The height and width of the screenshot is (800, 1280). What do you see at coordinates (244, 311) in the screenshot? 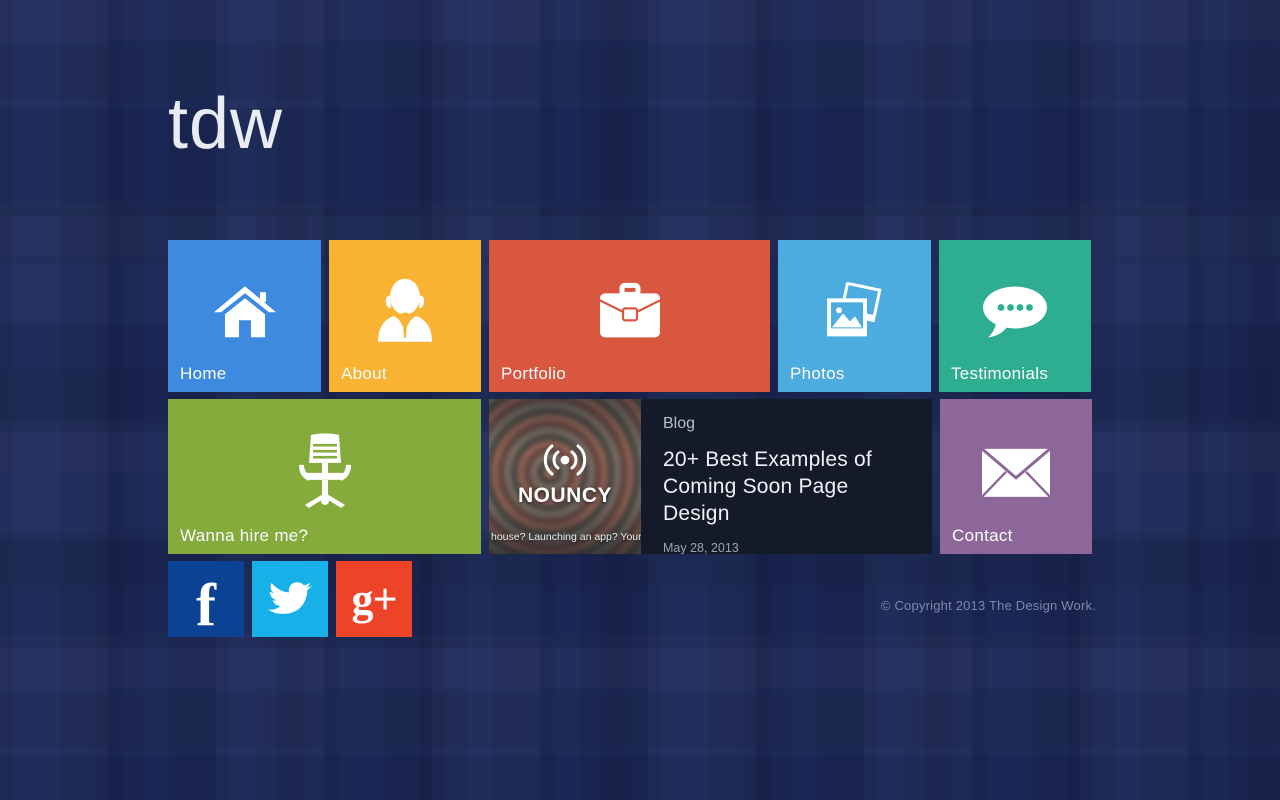
I see `house-icon` at bounding box center [244, 311].